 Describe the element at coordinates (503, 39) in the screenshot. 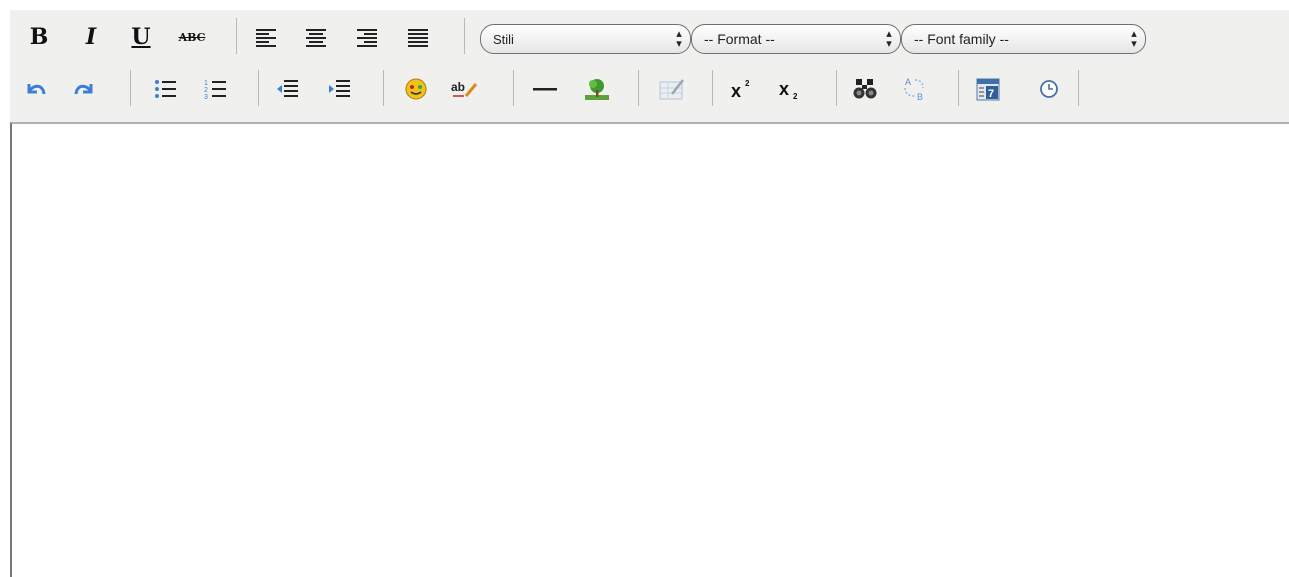

I see `styles-select-value: Stili` at that location.